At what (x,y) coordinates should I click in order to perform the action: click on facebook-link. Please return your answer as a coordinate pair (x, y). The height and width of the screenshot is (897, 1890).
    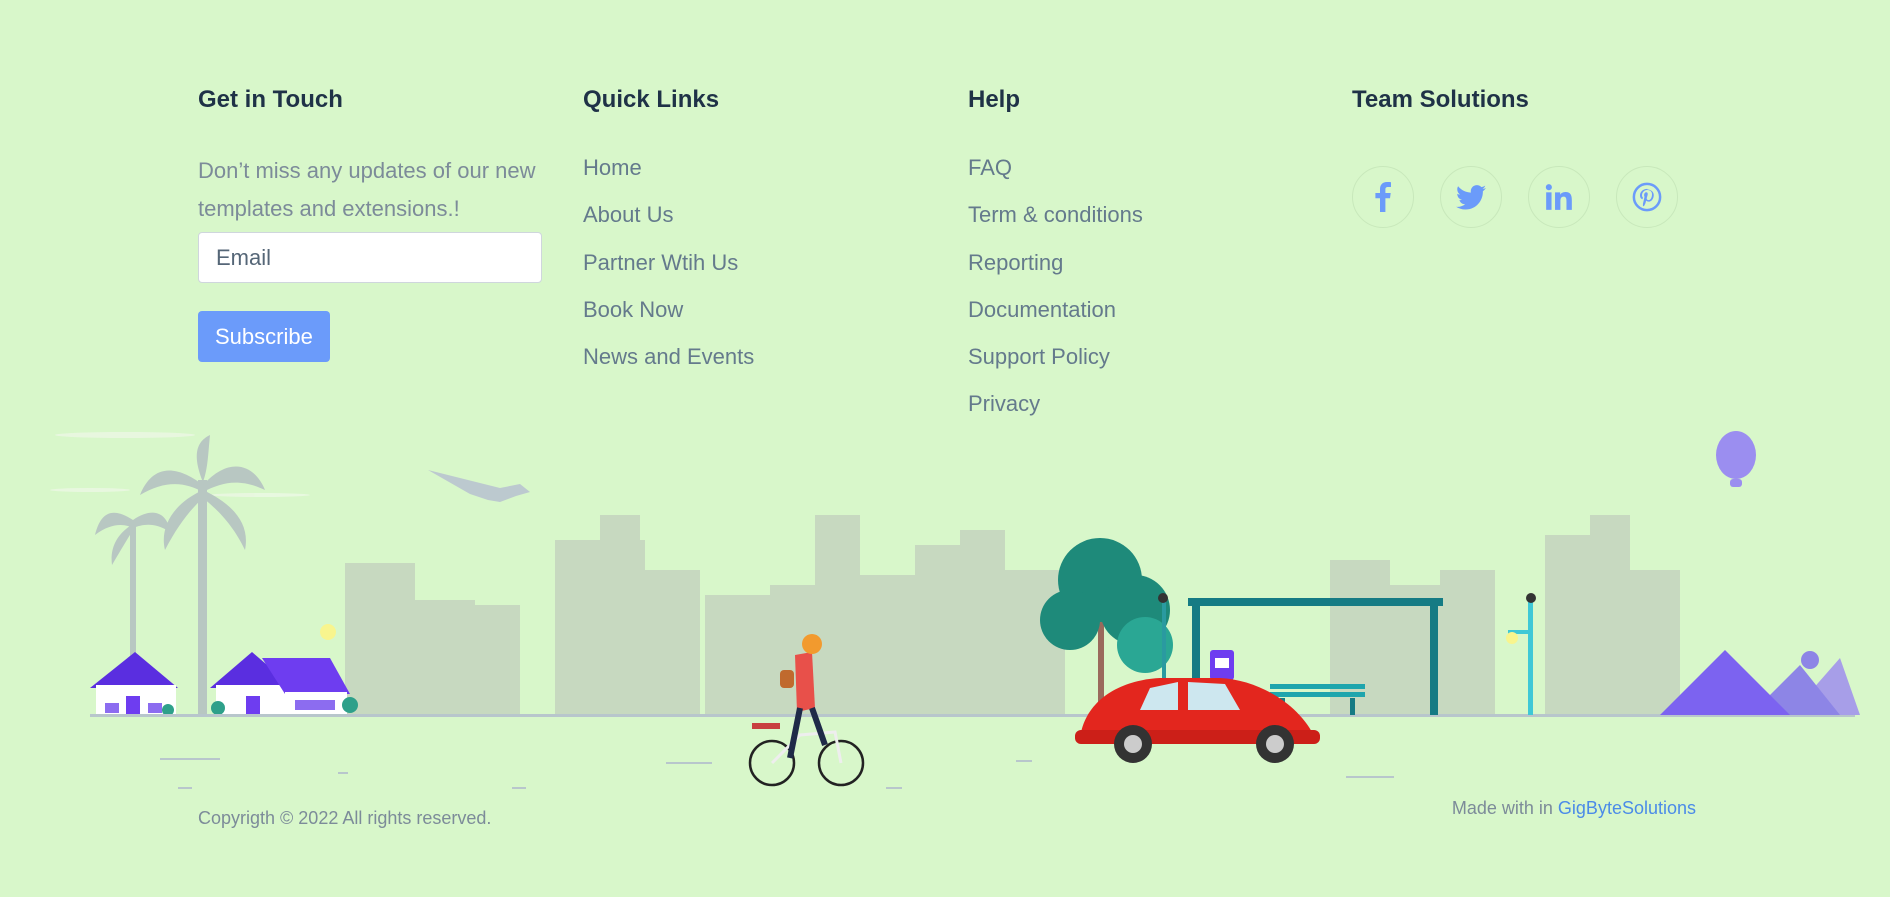
    Looking at the image, I should click on (1383, 197).